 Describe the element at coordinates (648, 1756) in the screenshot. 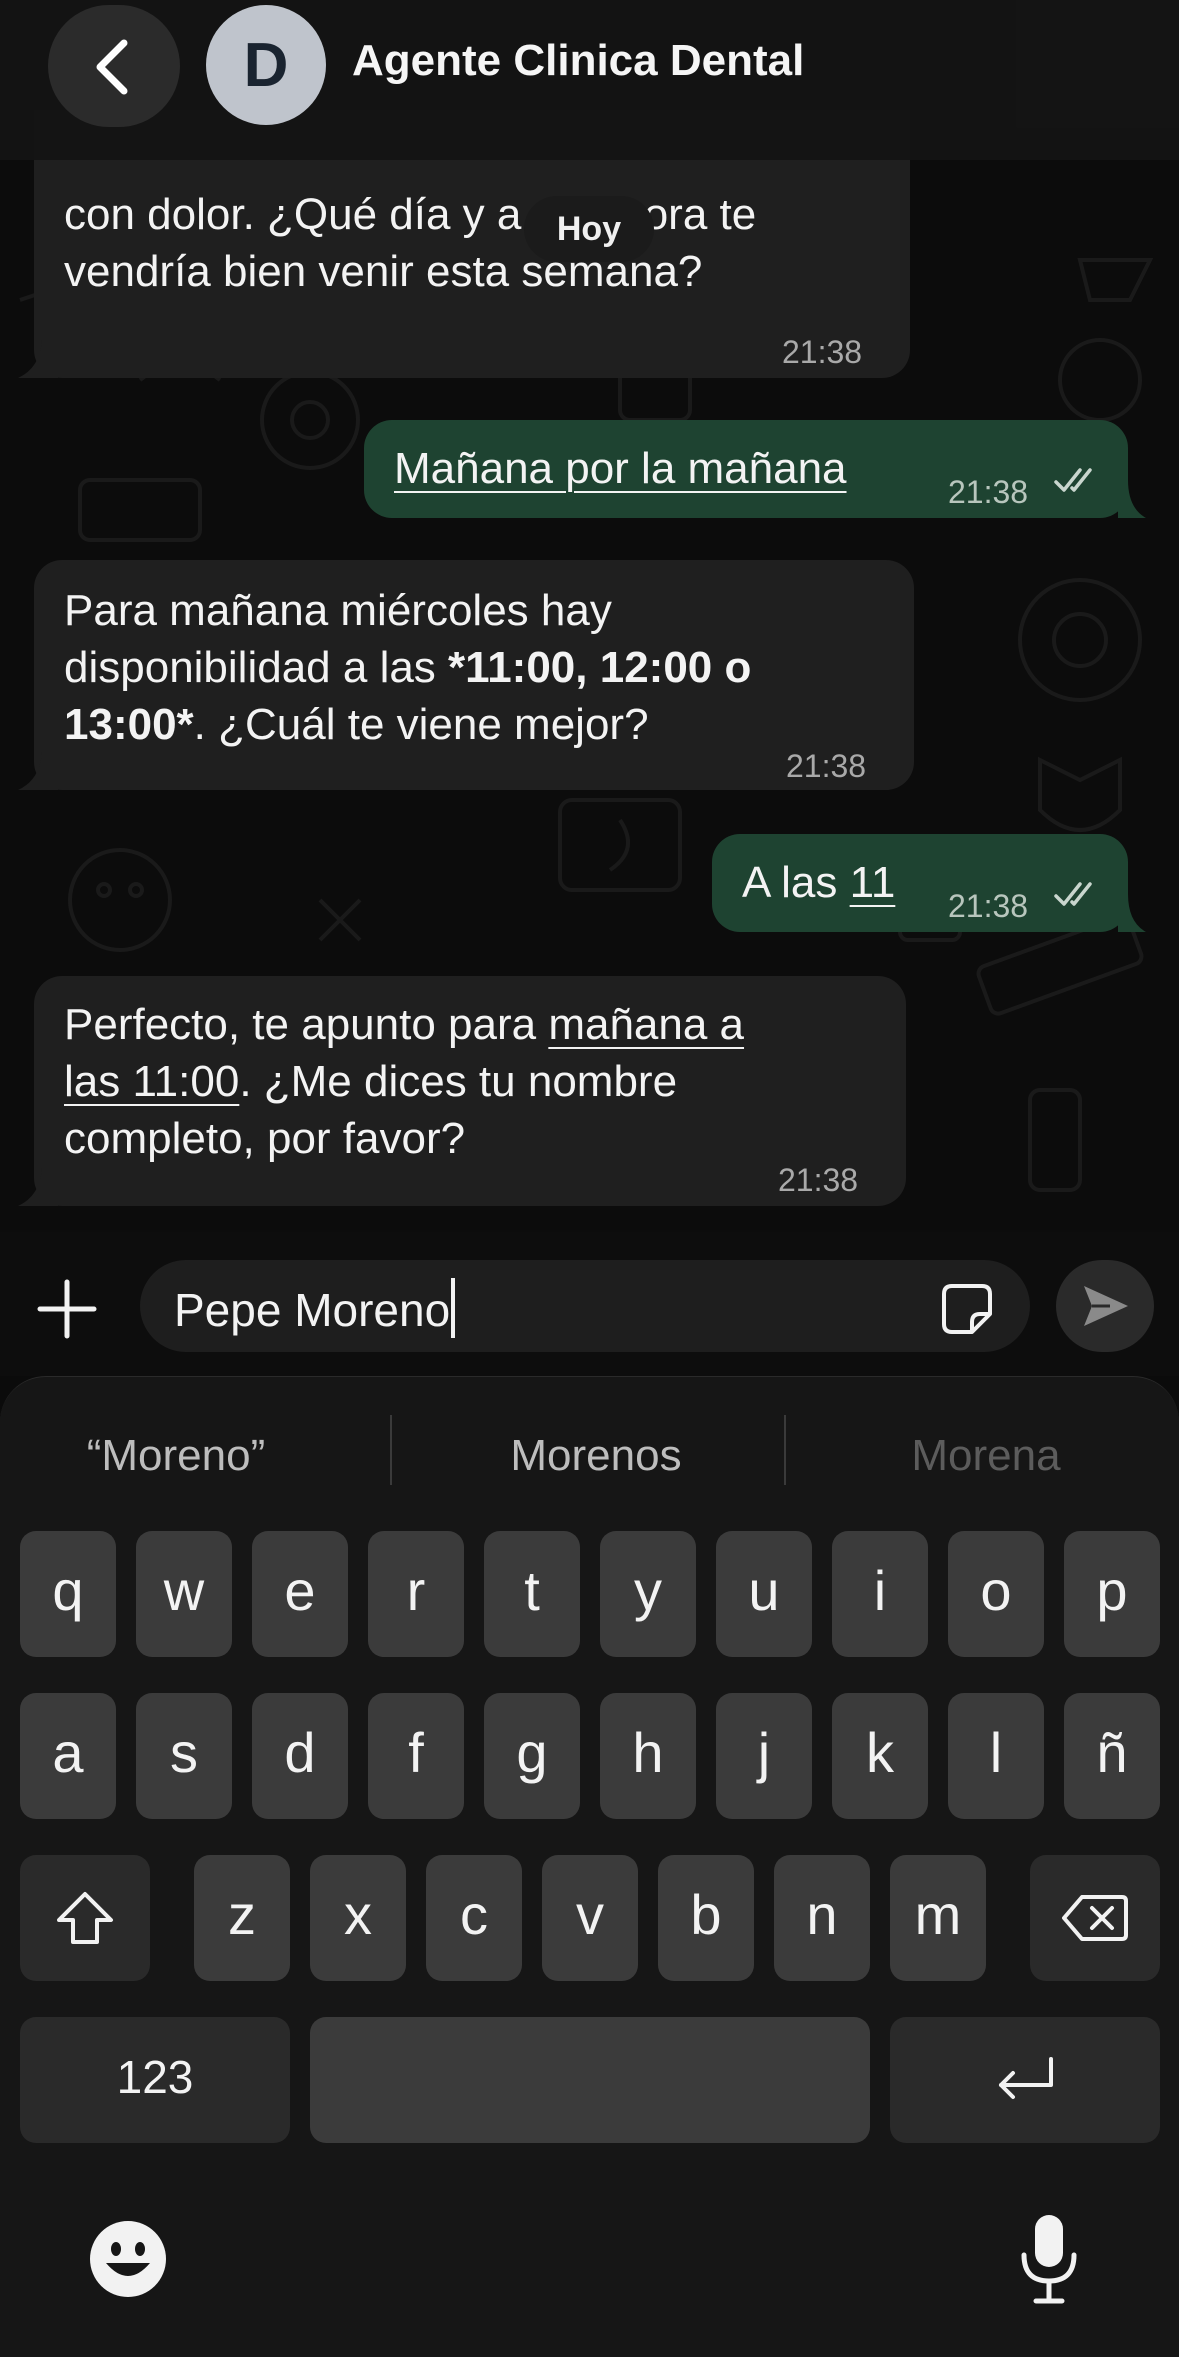

I see `key-h: h` at that location.